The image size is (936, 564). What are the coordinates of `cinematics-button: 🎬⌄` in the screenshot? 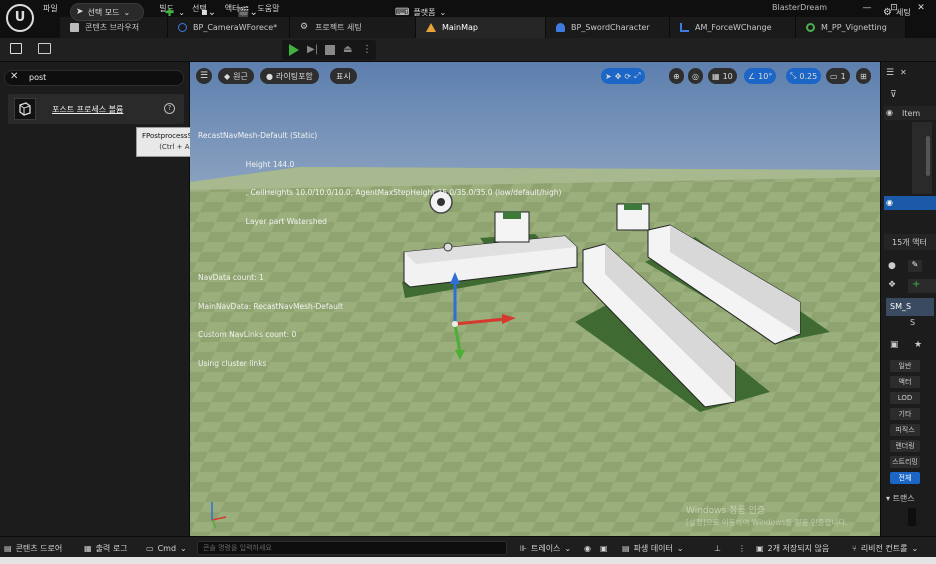 It's located at (247, 12).